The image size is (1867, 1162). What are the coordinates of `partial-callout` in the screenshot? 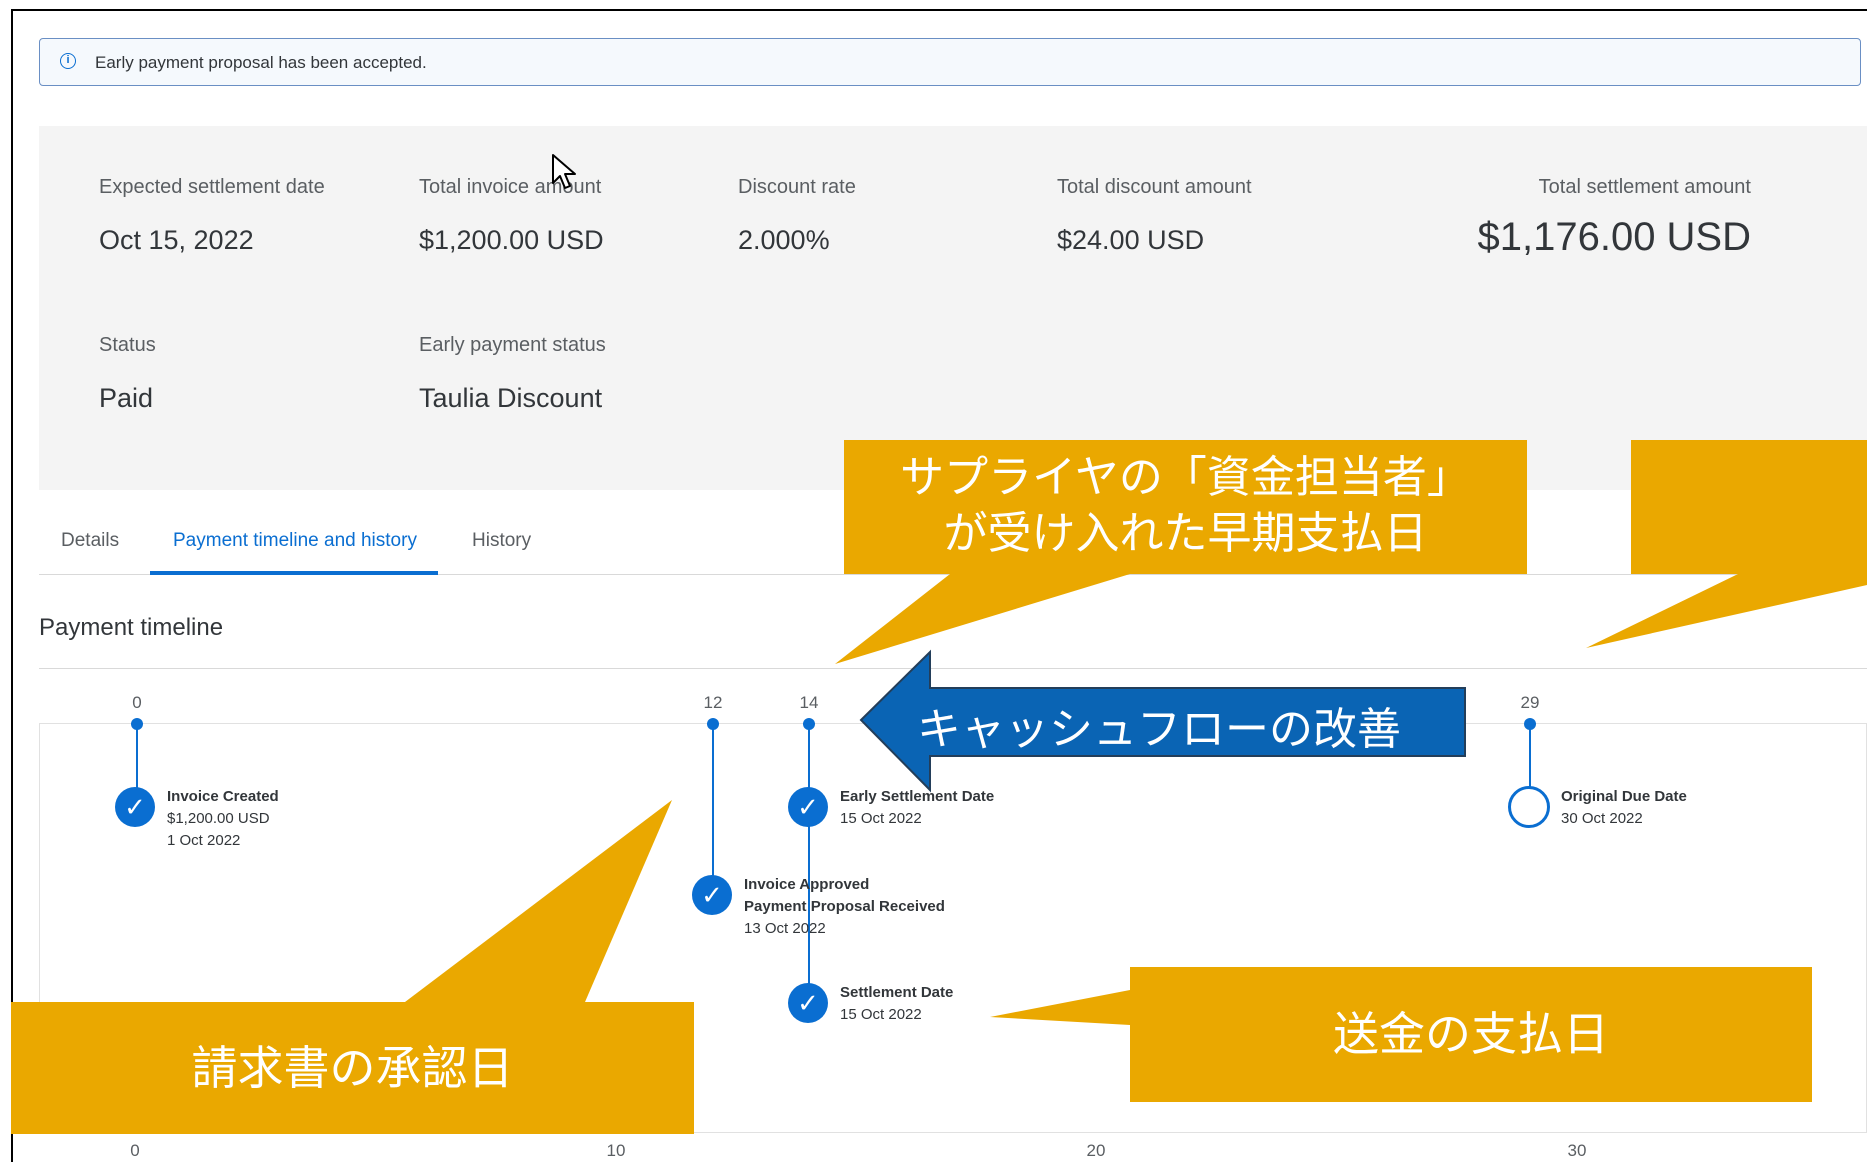 It's located at (1749, 507).